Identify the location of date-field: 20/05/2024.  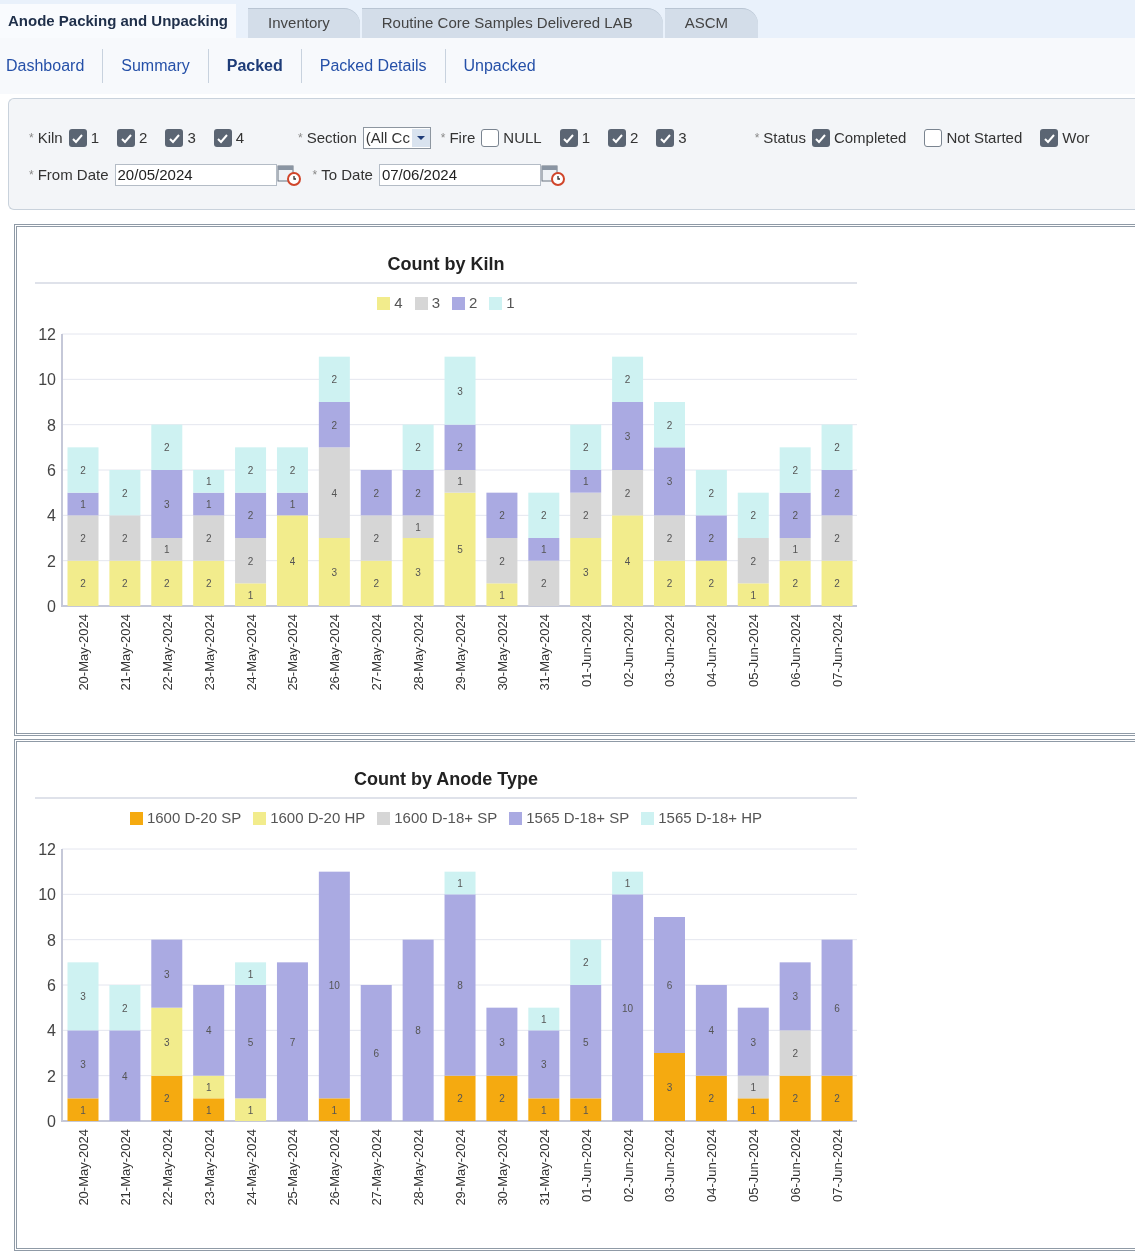
(195, 174).